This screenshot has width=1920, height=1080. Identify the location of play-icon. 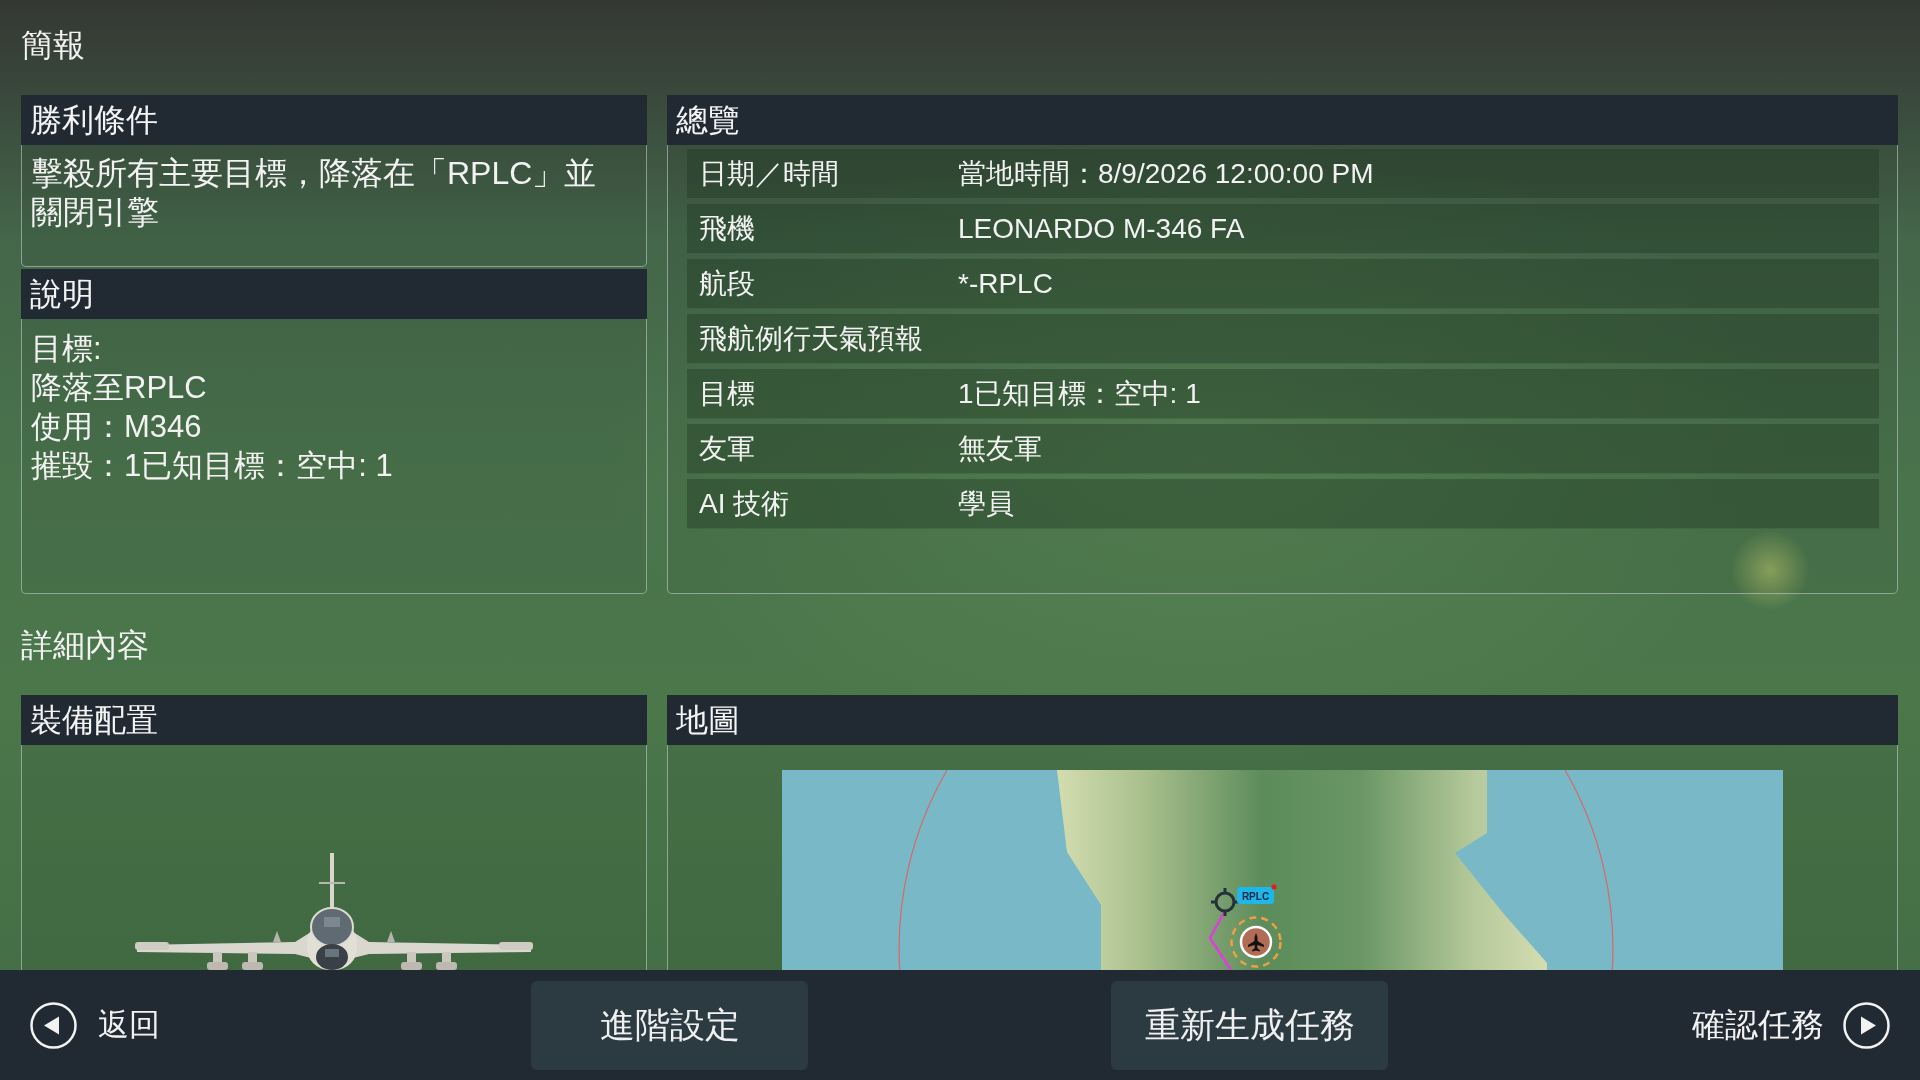
(1866, 1025).